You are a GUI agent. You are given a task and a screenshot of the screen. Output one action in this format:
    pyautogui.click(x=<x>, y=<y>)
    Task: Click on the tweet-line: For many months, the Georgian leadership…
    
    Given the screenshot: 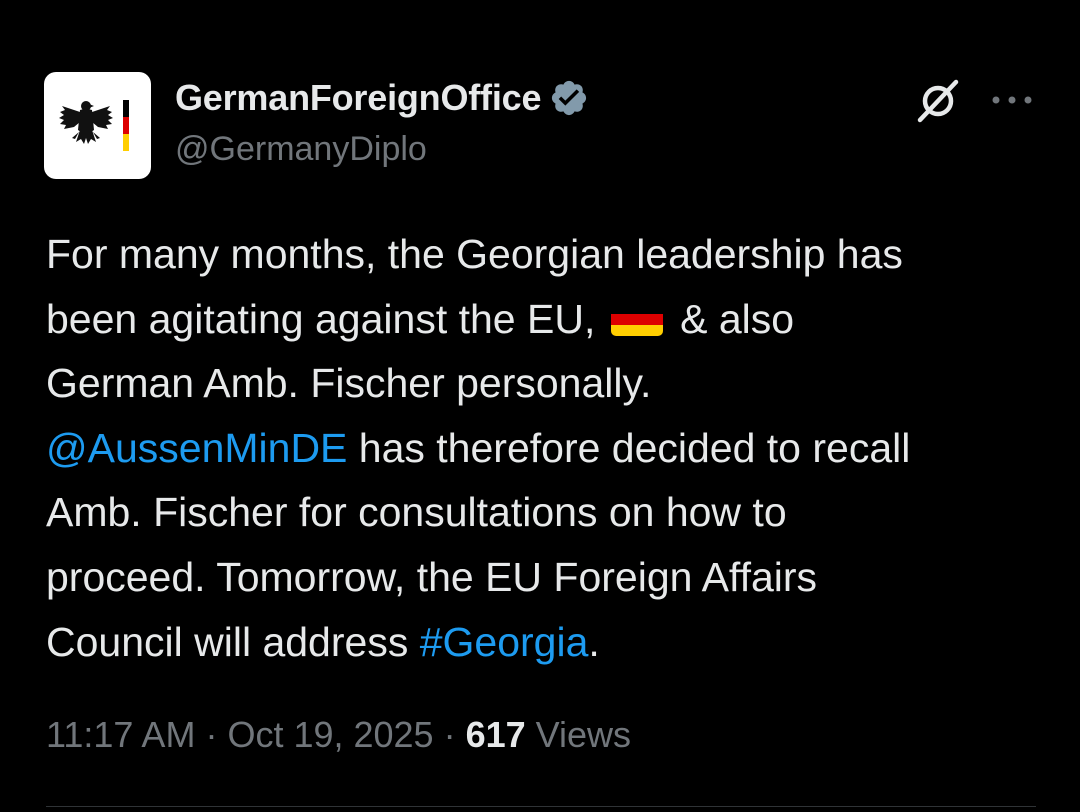 What is the action you would take?
    pyautogui.click(x=474, y=254)
    